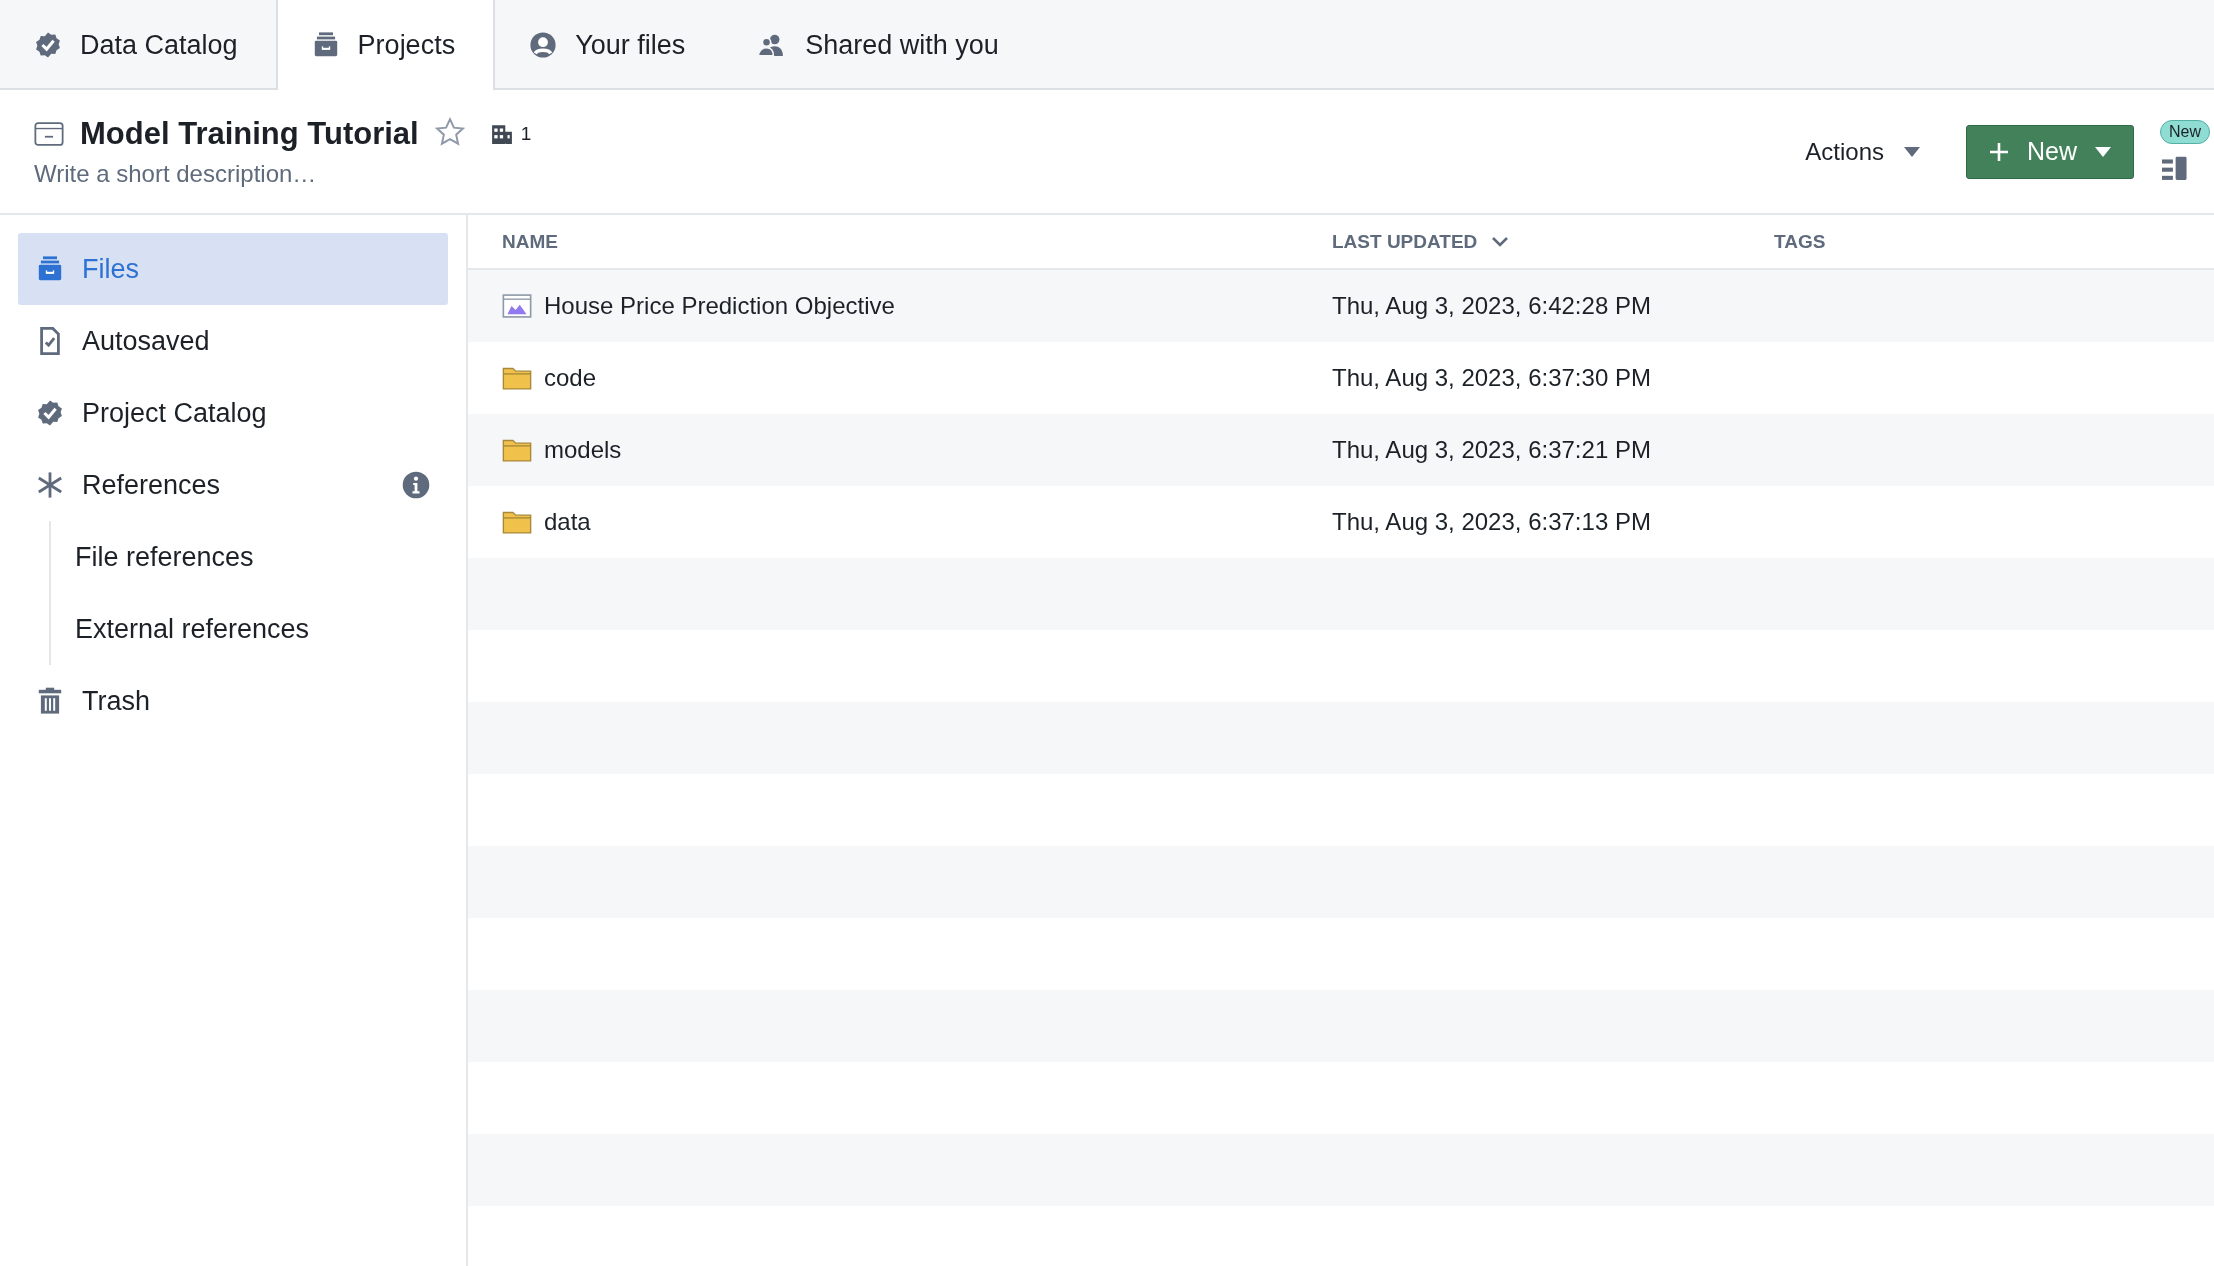 Image resolution: width=2214 pixels, height=1266 pixels. I want to click on chevron-down-icon, so click(1500, 241).